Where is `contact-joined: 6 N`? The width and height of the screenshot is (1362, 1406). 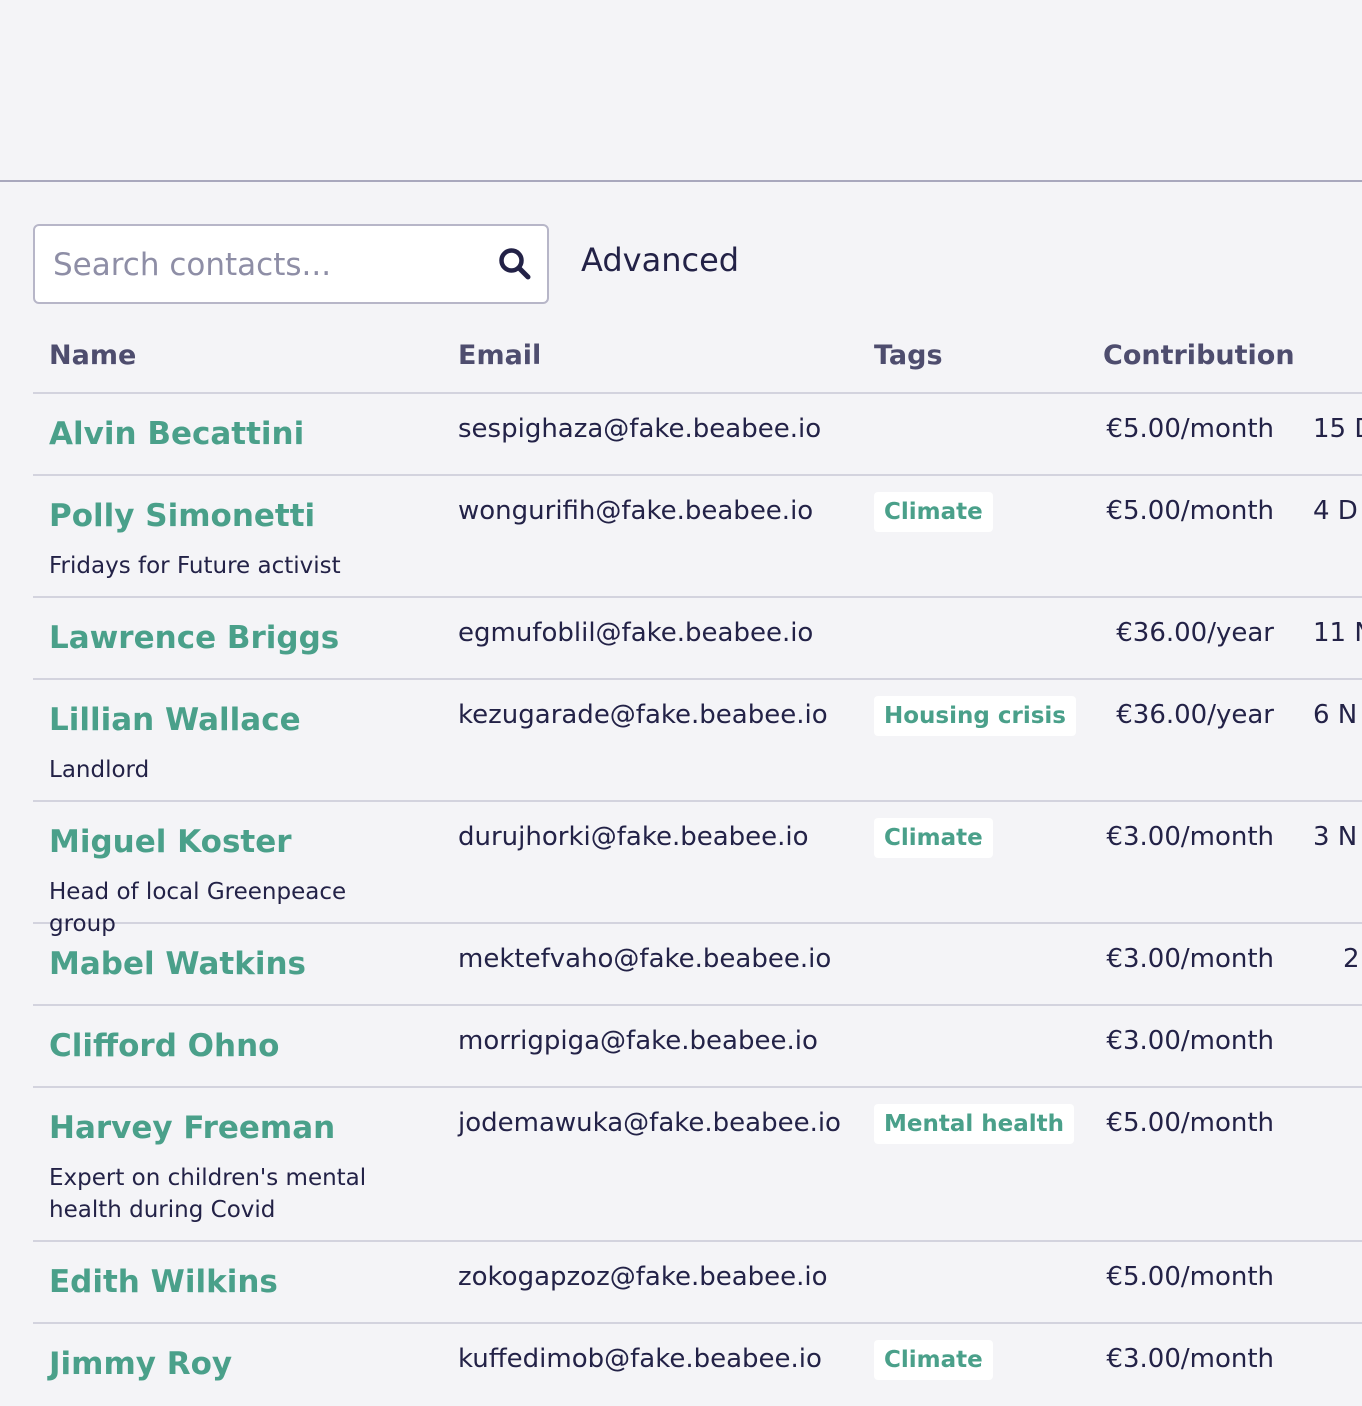
contact-joined: 6 N is located at coordinates (1335, 715).